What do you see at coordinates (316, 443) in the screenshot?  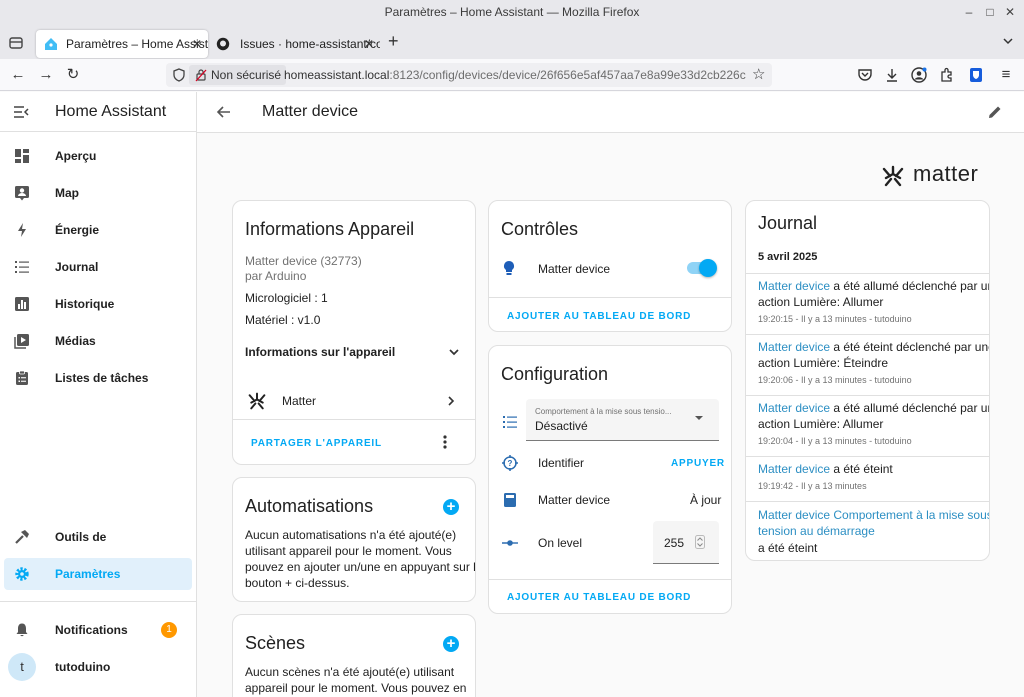 I see `share-device-button: PARTAGER L'APPAREIL` at bounding box center [316, 443].